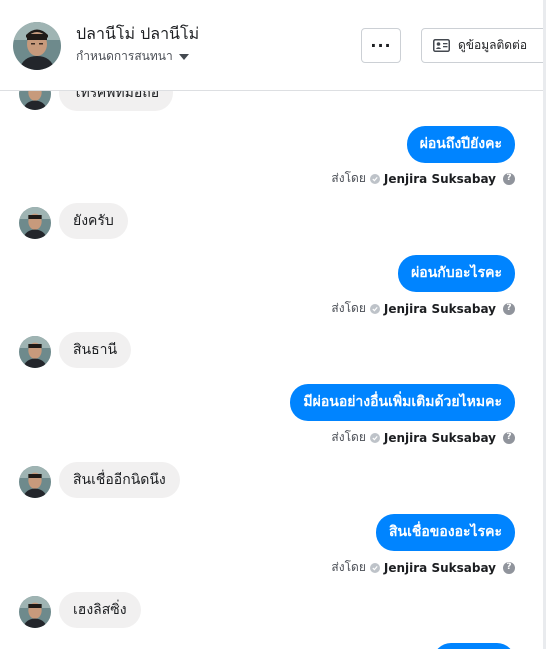 The image size is (546, 649). Describe the element at coordinates (493, 45) in the screenshot. I see `view-contact-label: ดูข้อมูลติดต่อ` at that location.